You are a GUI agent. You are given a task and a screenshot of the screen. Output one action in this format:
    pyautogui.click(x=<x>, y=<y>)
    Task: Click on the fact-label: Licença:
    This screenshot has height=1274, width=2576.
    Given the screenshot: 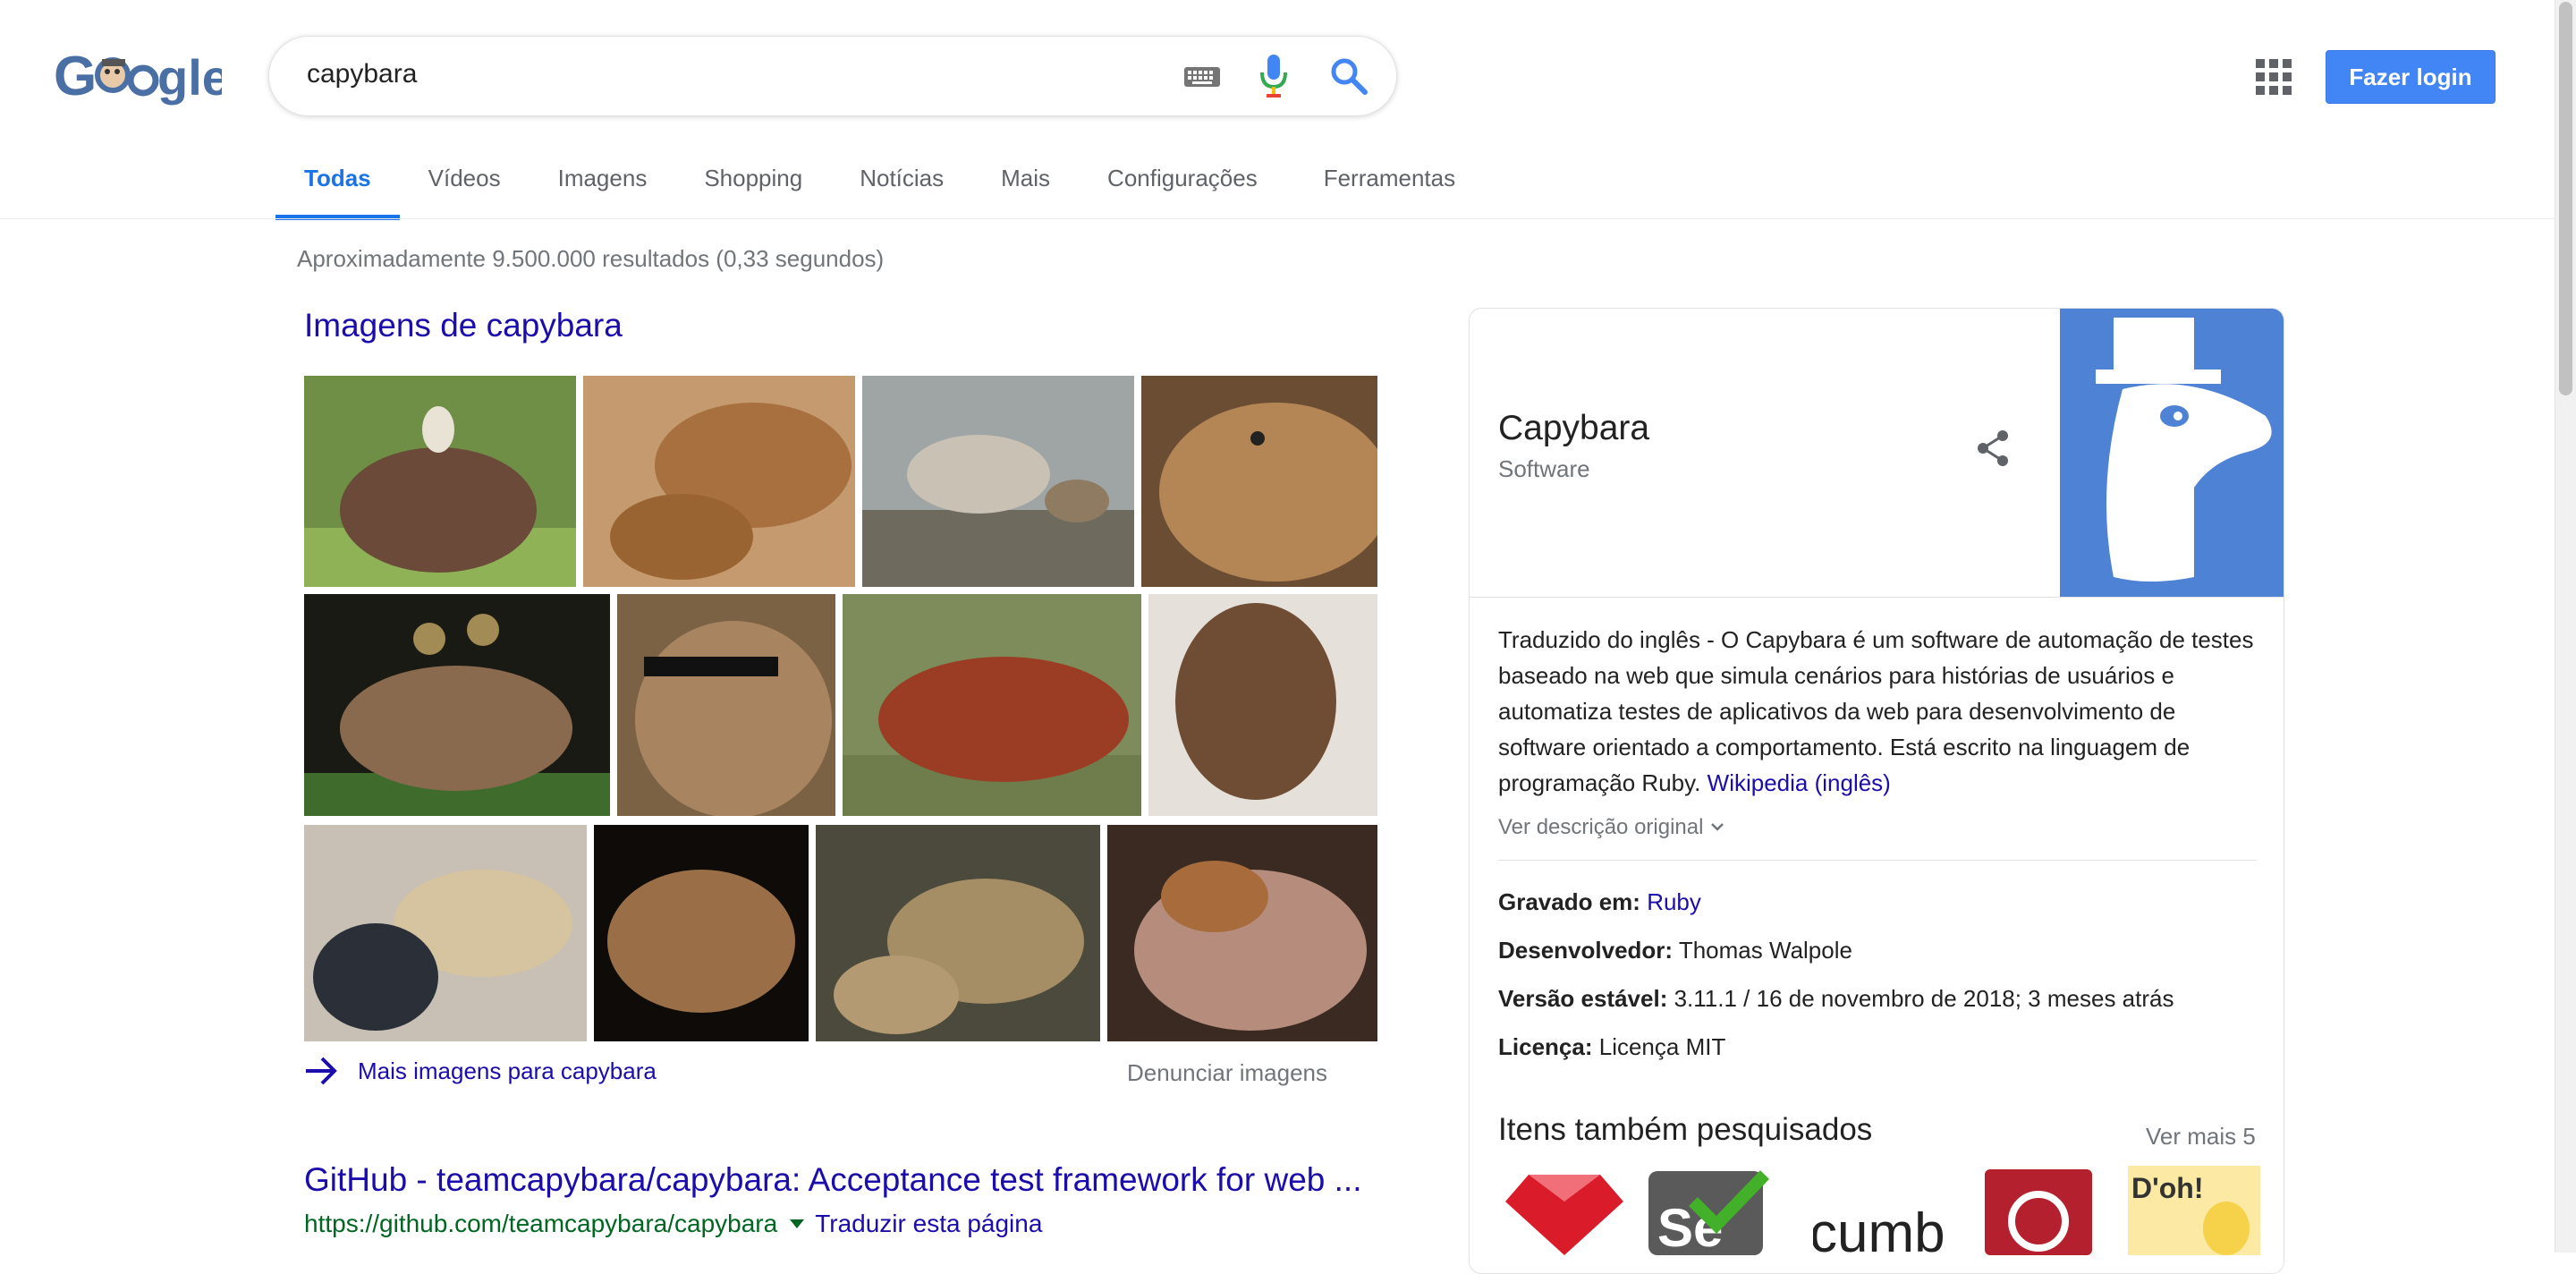 What is the action you would take?
    pyautogui.click(x=1545, y=1046)
    